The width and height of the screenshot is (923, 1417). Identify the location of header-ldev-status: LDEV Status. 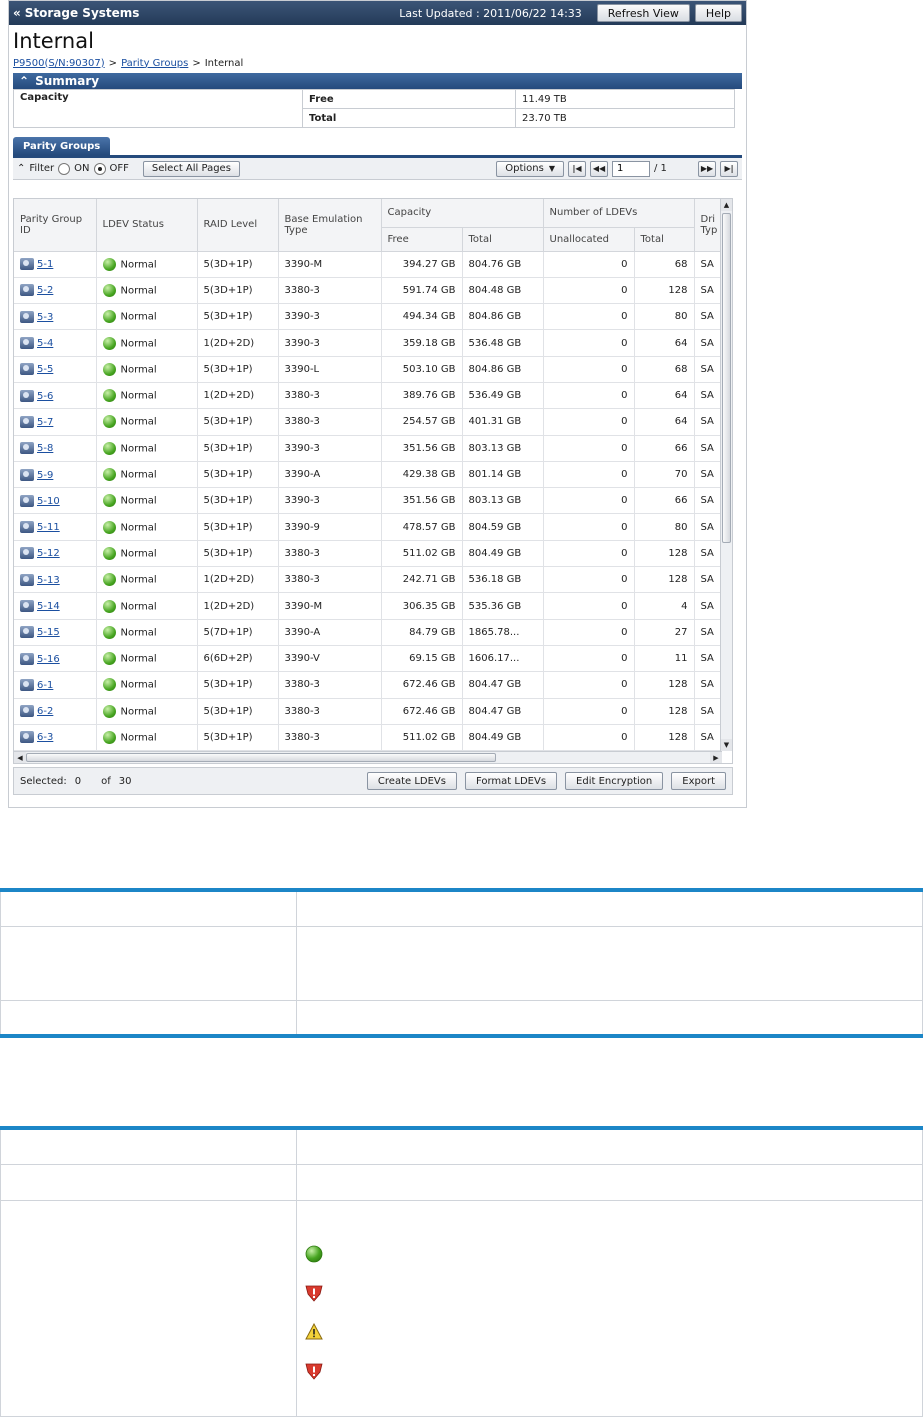
(147, 225).